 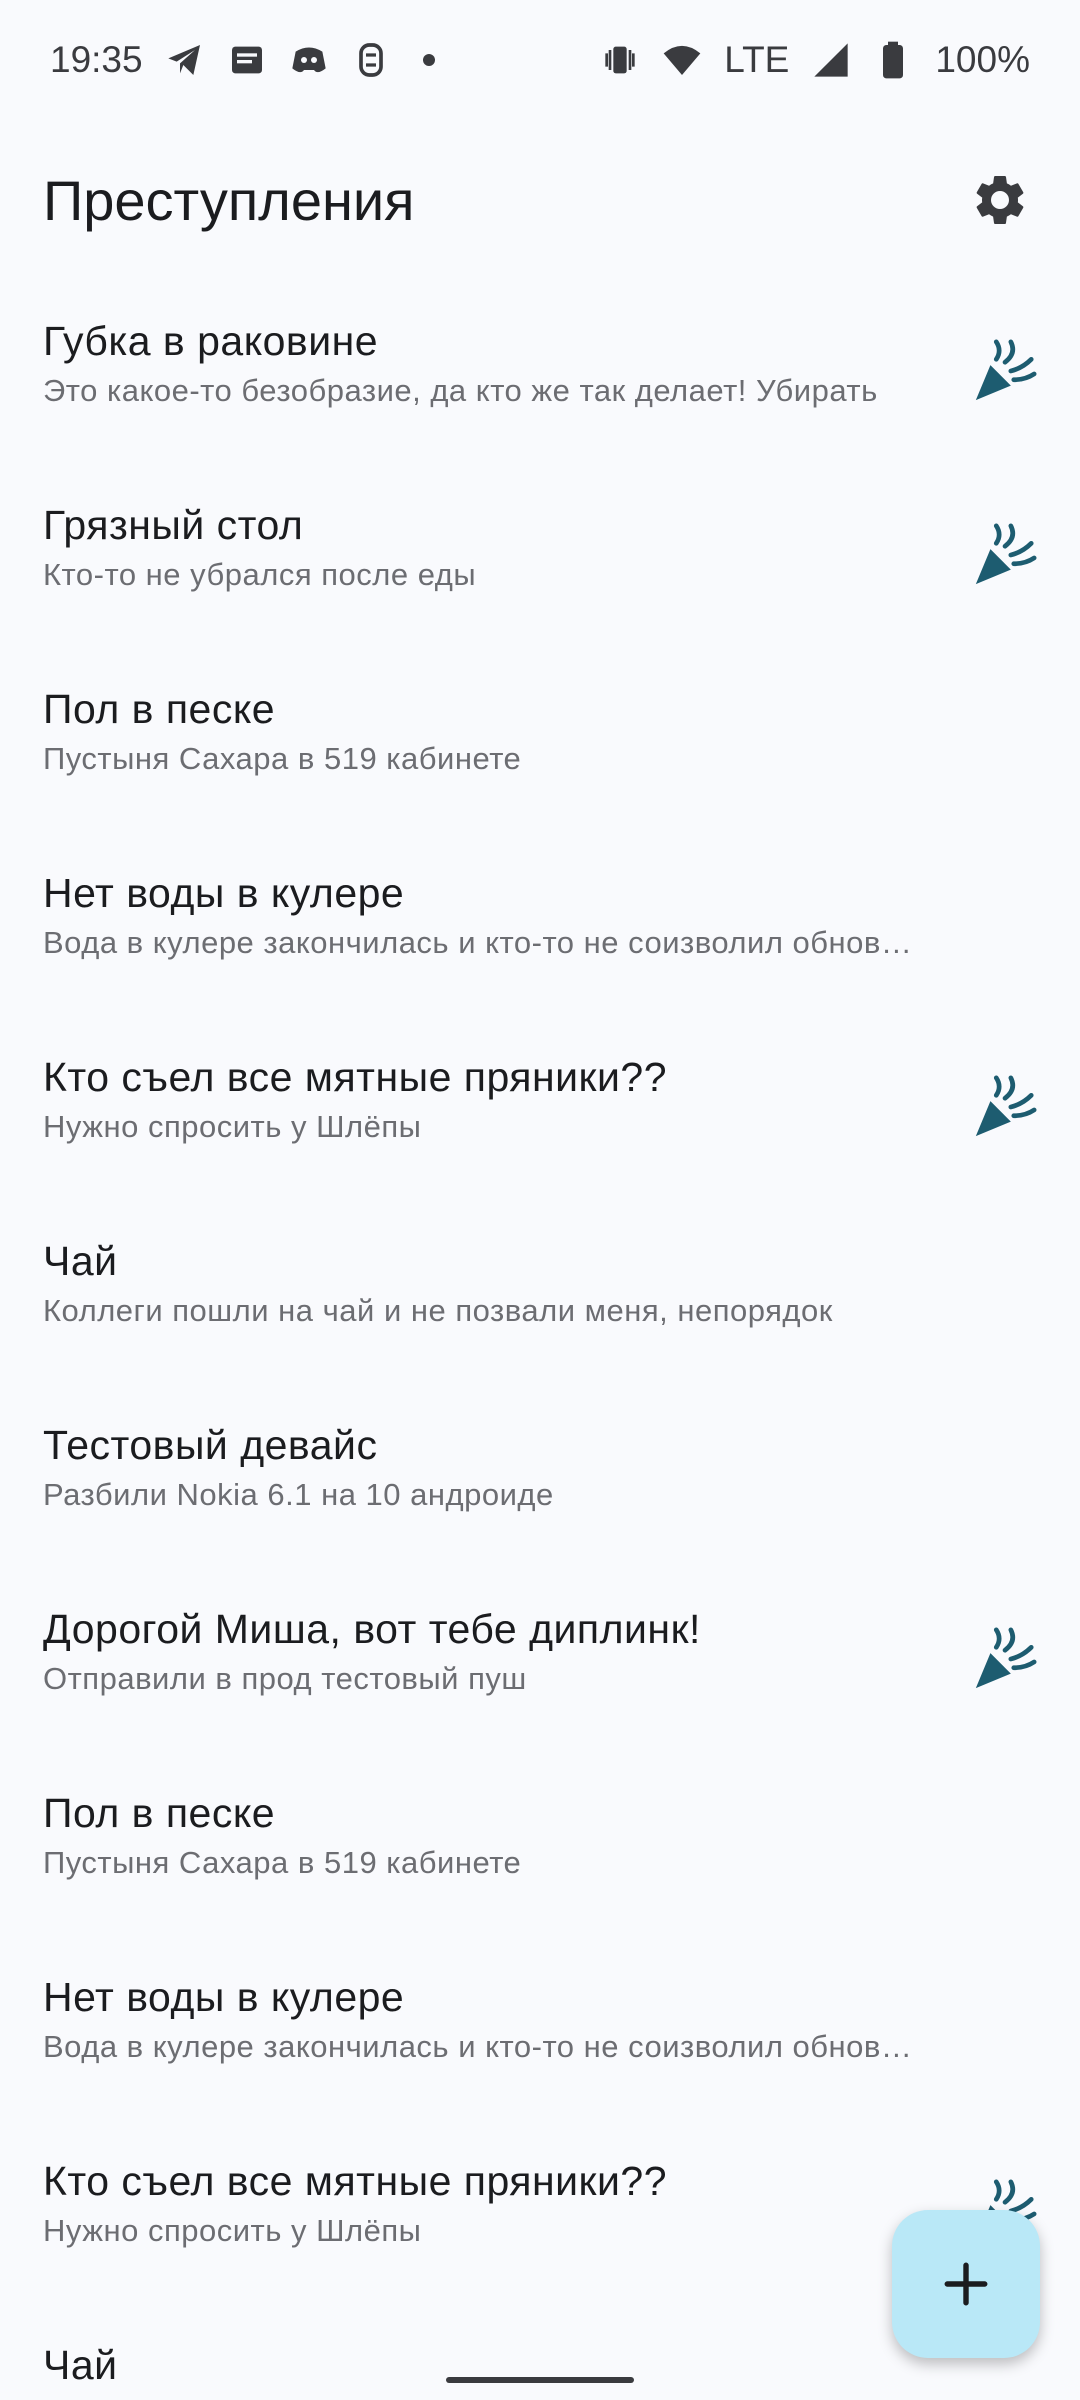 What do you see at coordinates (540, 200) in the screenshot?
I see `top-app-bar: Преступления` at bounding box center [540, 200].